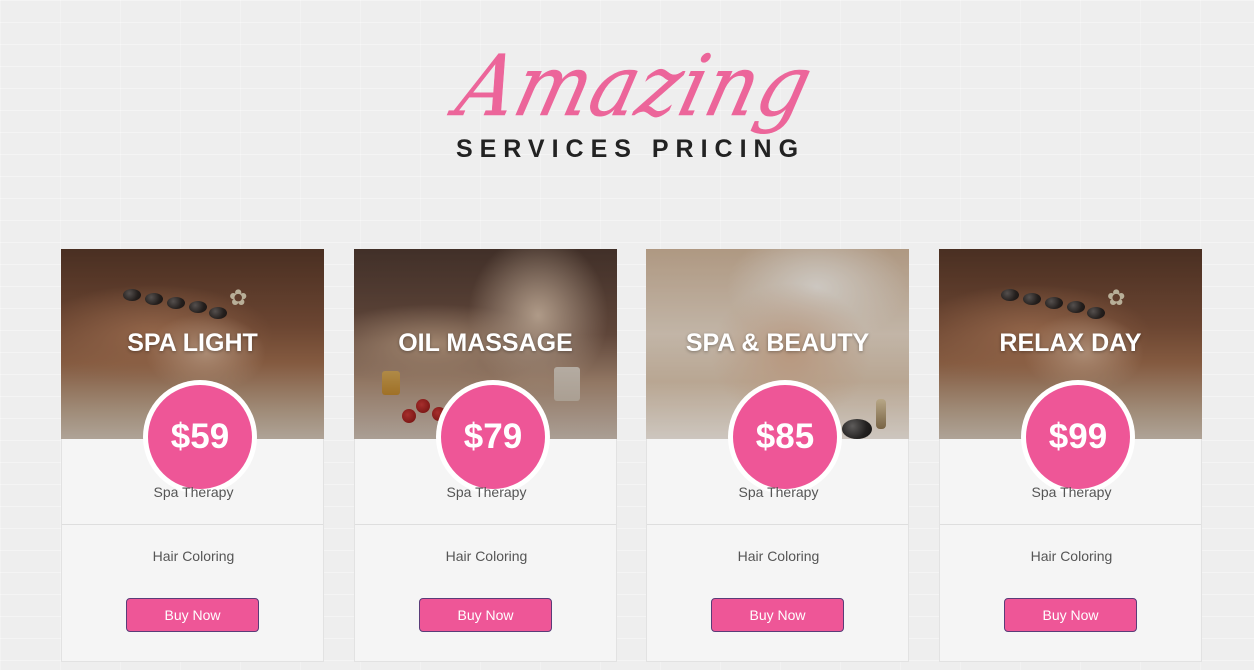 Image resolution: width=1254 pixels, height=670 pixels. I want to click on decorative-script-title: Amazing, so click(635, 87).